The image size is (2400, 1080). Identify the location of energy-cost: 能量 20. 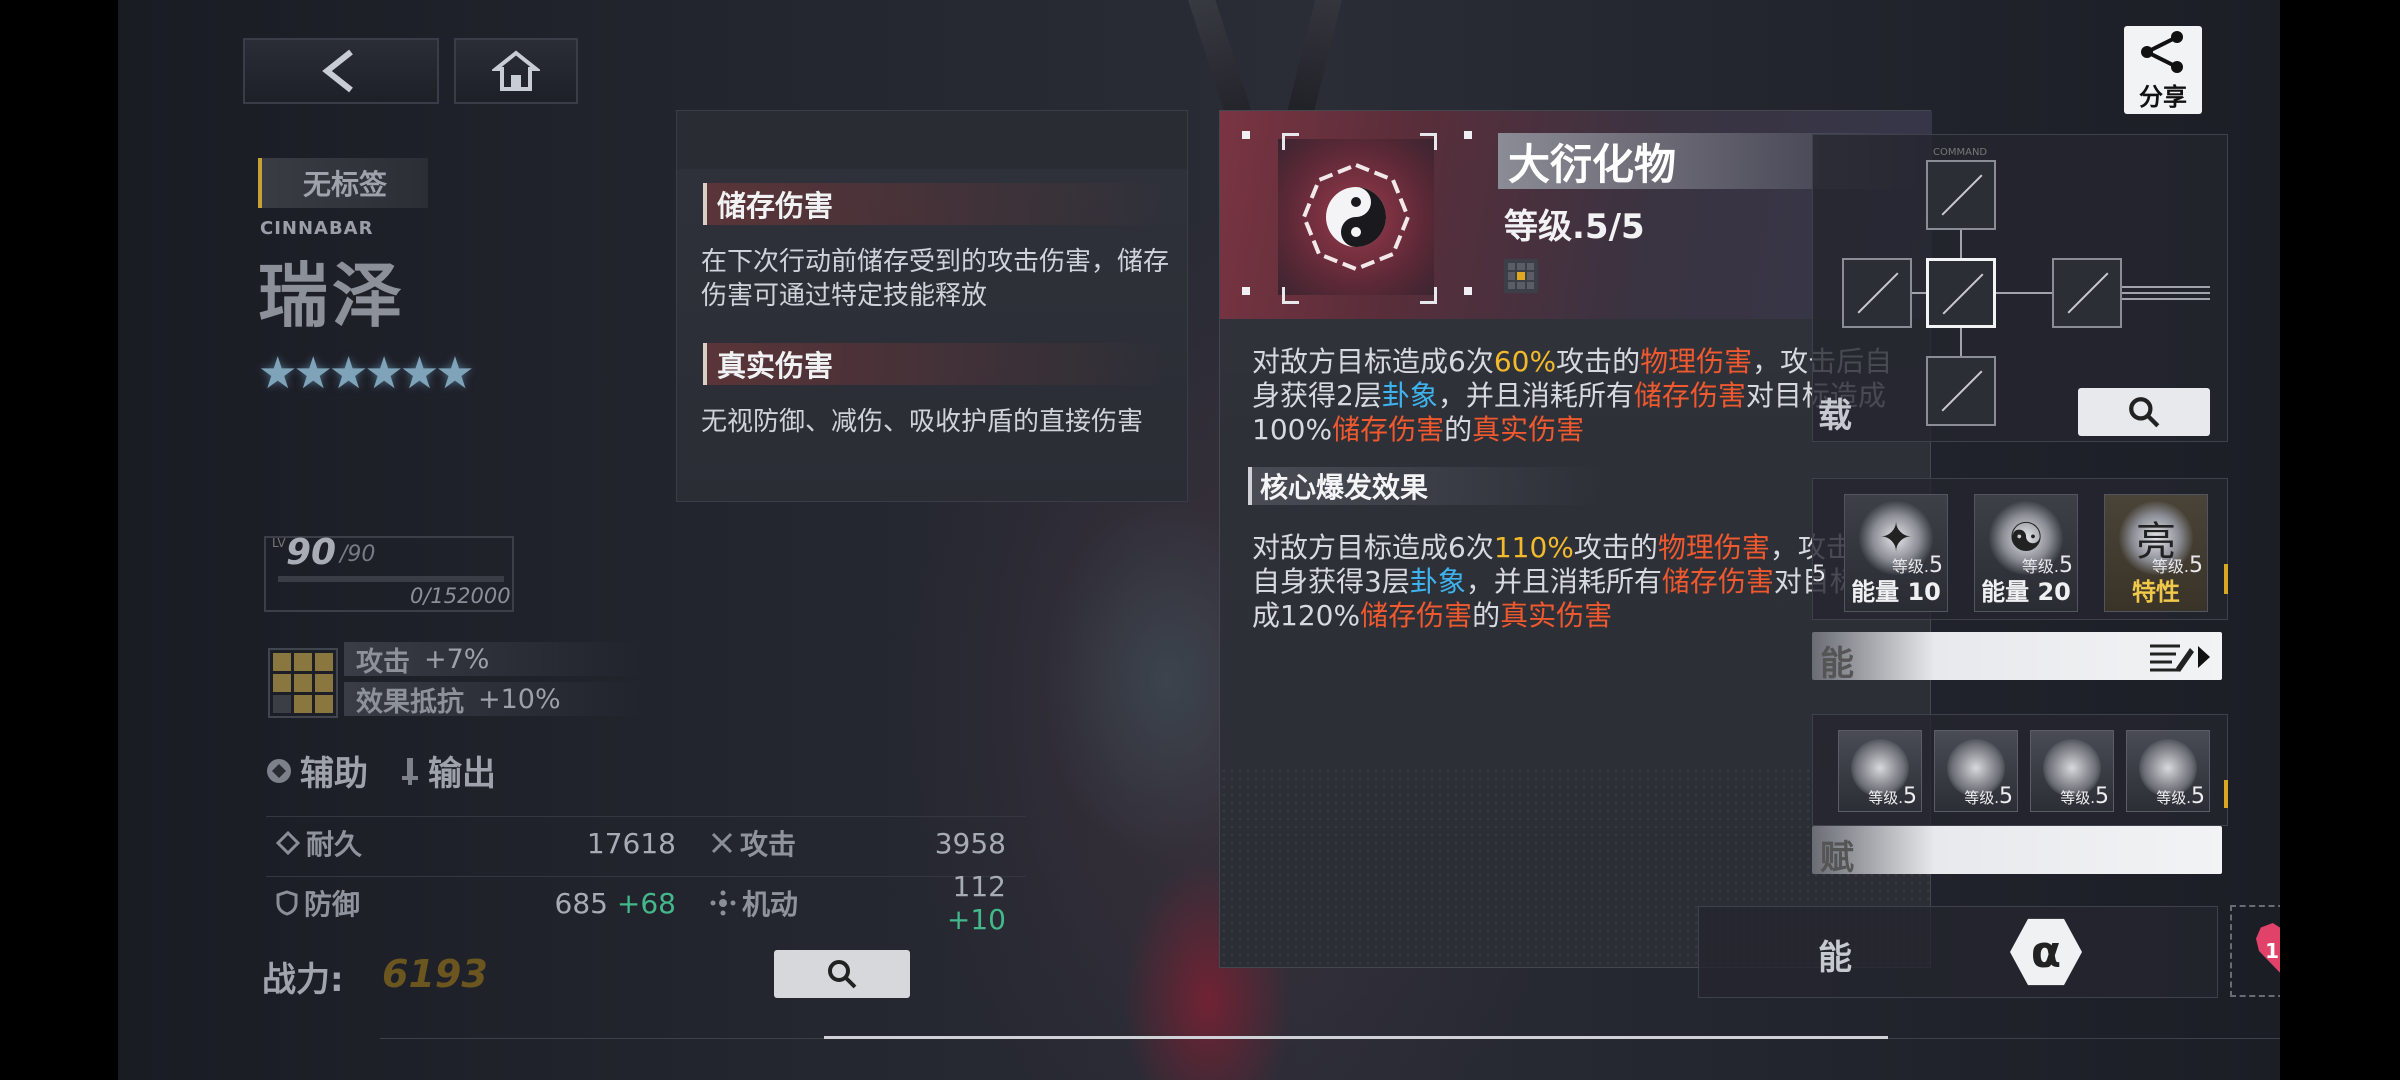
(2026, 592).